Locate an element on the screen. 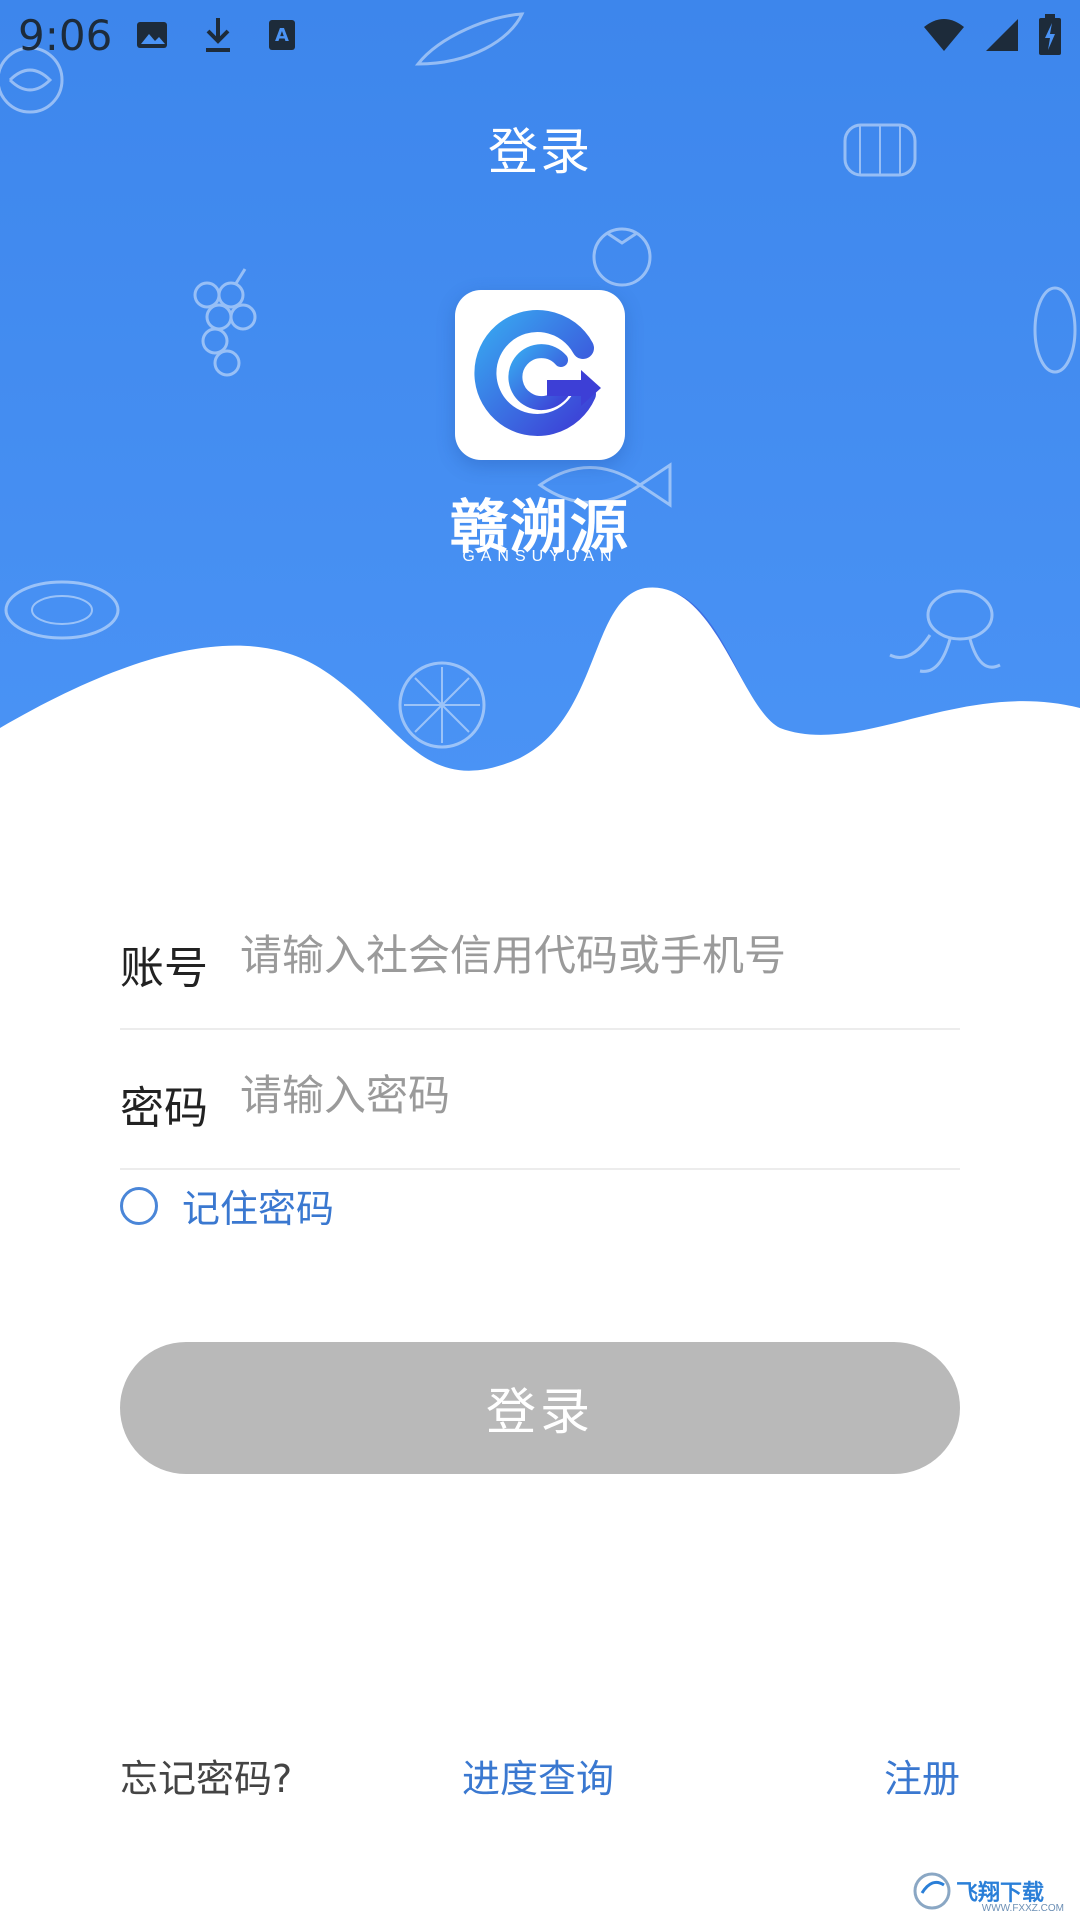 The height and width of the screenshot is (1920, 1080). account-field: 账号 is located at coordinates (540, 960).